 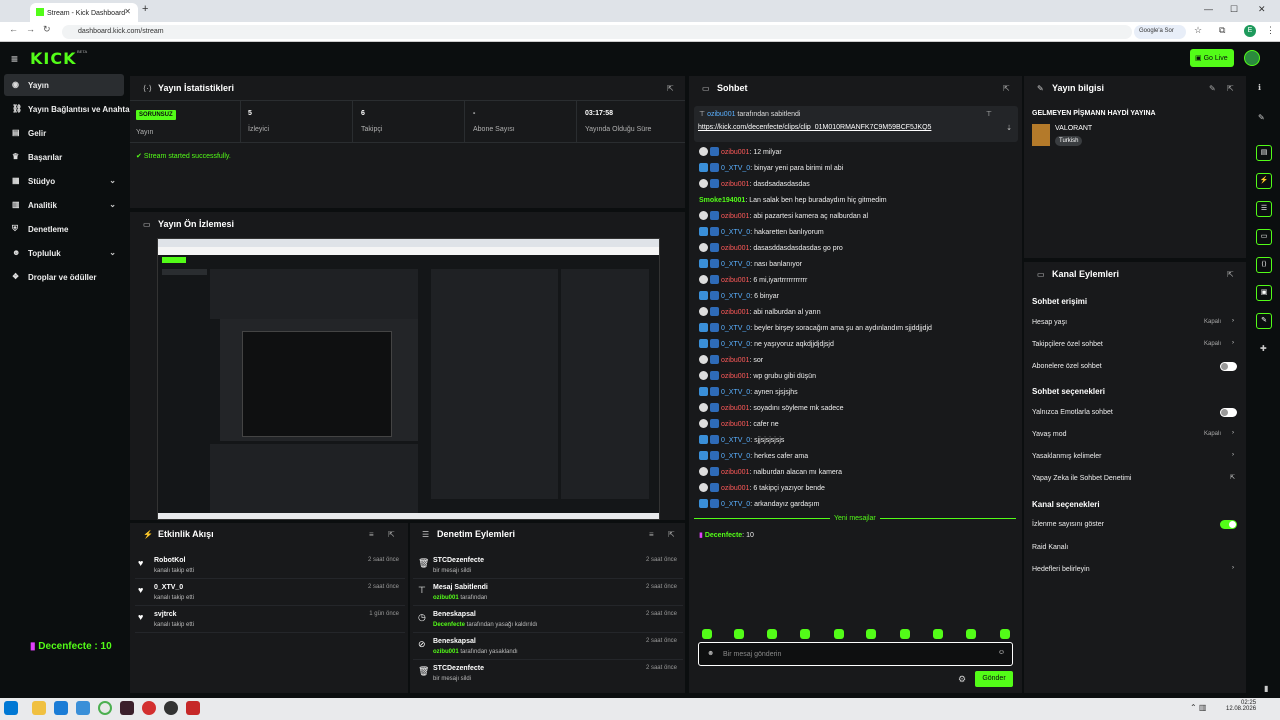 What do you see at coordinates (39, 708) in the screenshot?
I see `file-explorer-icon` at bounding box center [39, 708].